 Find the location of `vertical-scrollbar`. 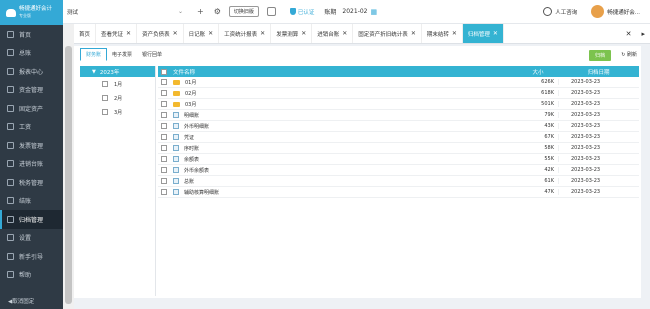

vertical-scrollbar is located at coordinates (68, 166).